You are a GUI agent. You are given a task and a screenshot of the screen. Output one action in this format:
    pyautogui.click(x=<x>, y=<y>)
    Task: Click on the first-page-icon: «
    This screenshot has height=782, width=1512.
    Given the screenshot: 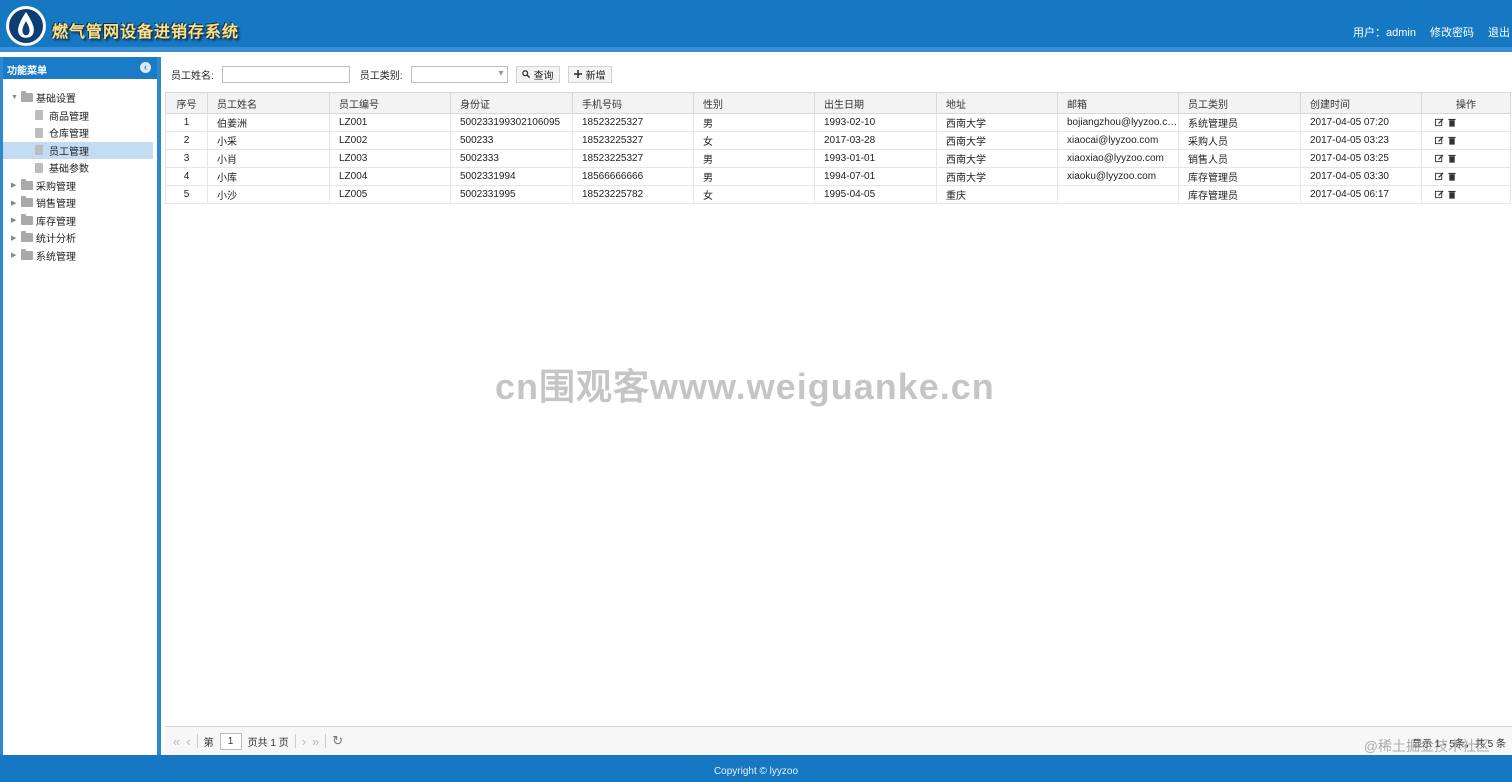 What is the action you would take?
    pyautogui.click(x=176, y=741)
    